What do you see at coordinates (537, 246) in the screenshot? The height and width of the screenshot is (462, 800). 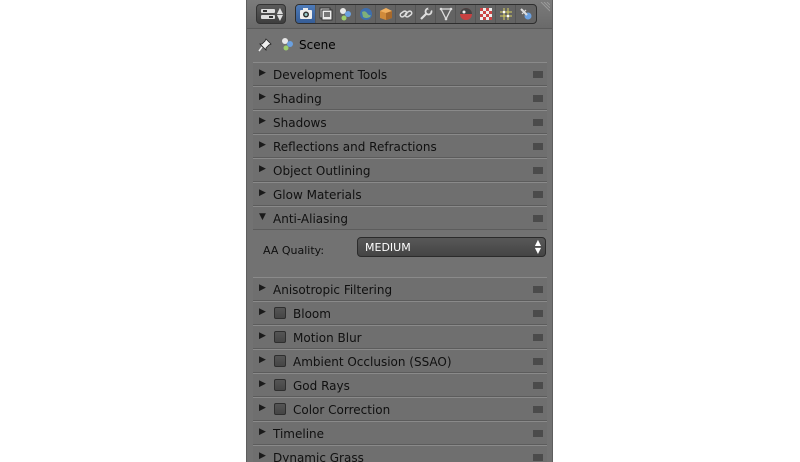 I see `chevron-updown-icon: ▲ ▼` at bounding box center [537, 246].